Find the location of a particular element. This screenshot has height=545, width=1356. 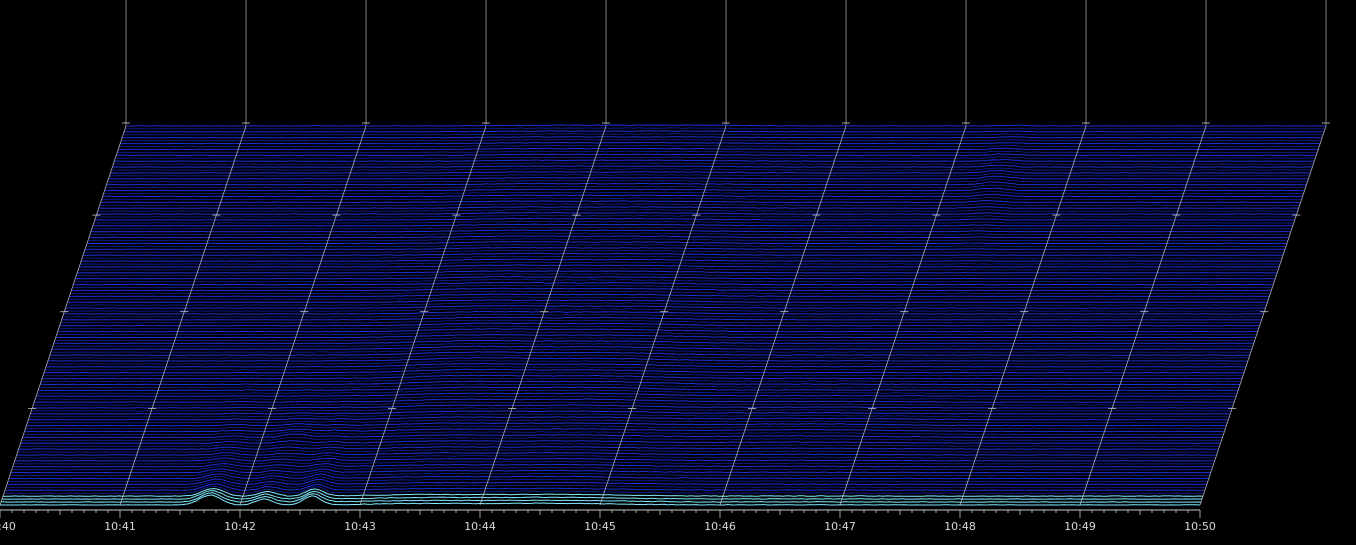

x-tick-label: 10:49 is located at coordinates (1080, 526).